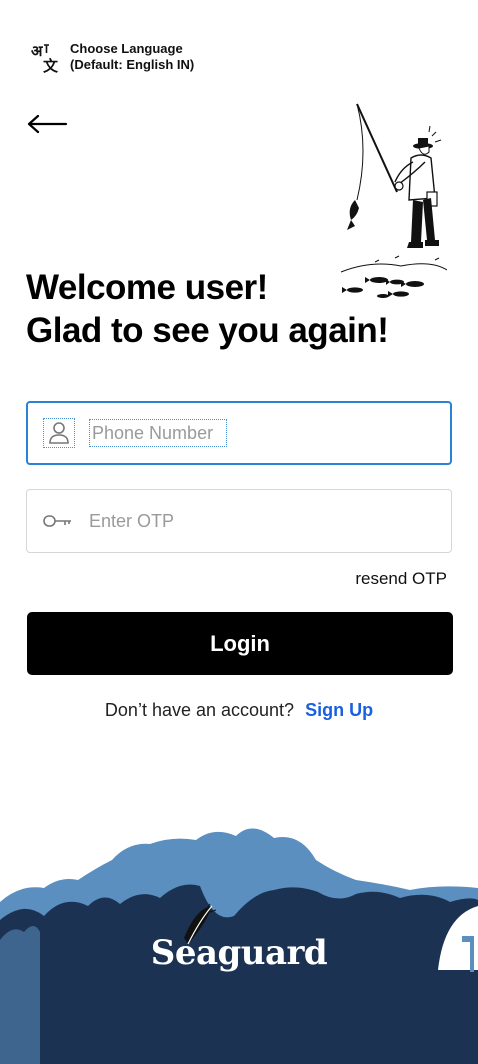  What do you see at coordinates (58, 521) in the screenshot?
I see `key-icon` at bounding box center [58, 521].